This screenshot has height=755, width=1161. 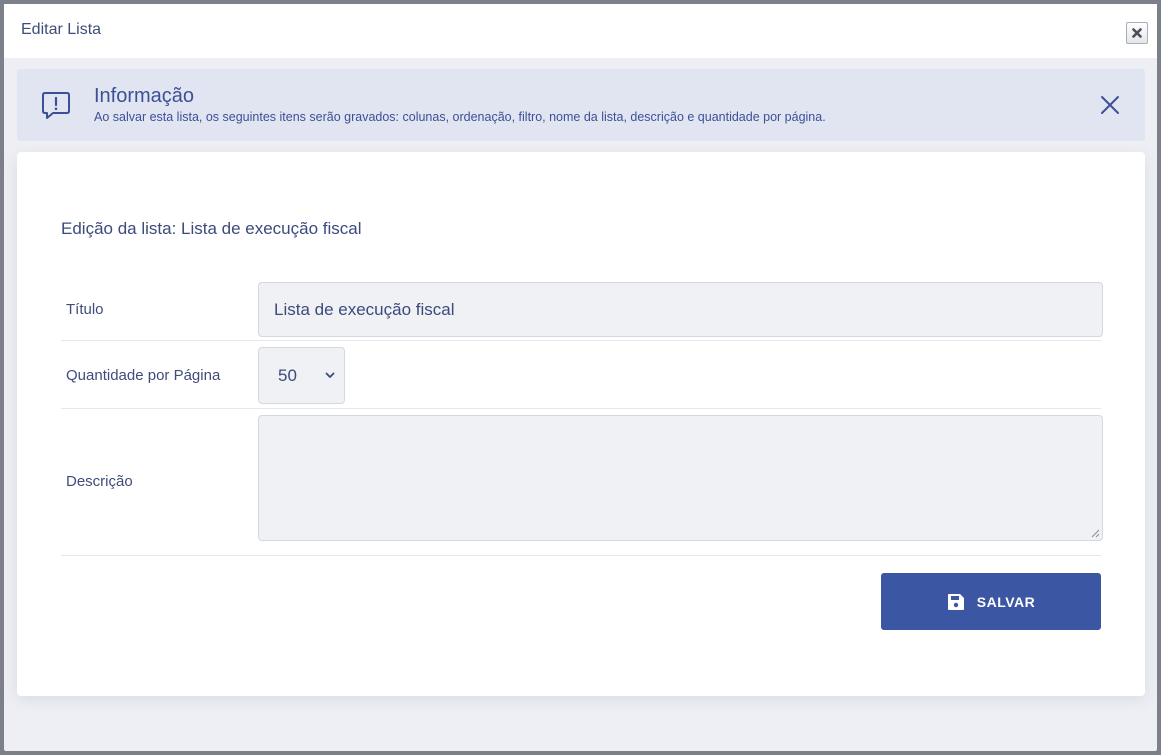 What do you see at coordinates (144, 96) in the screenshot?
I see `info-title: Informação` at bounding box center [144, 96].